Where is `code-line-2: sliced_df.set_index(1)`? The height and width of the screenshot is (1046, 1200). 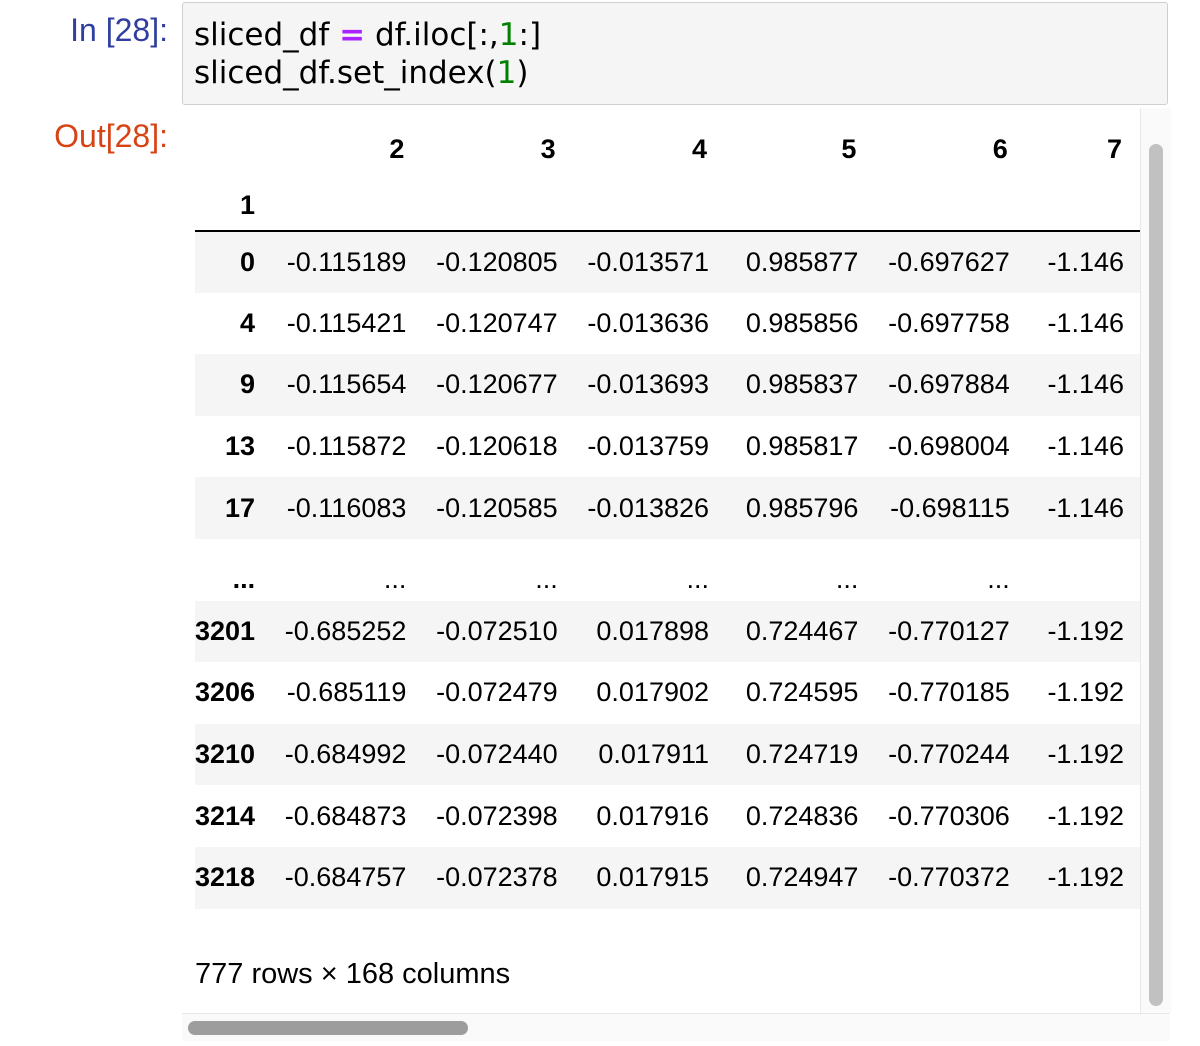 code-line-2: sliced_df.set_index(1) is located at coordinates (361, 73).